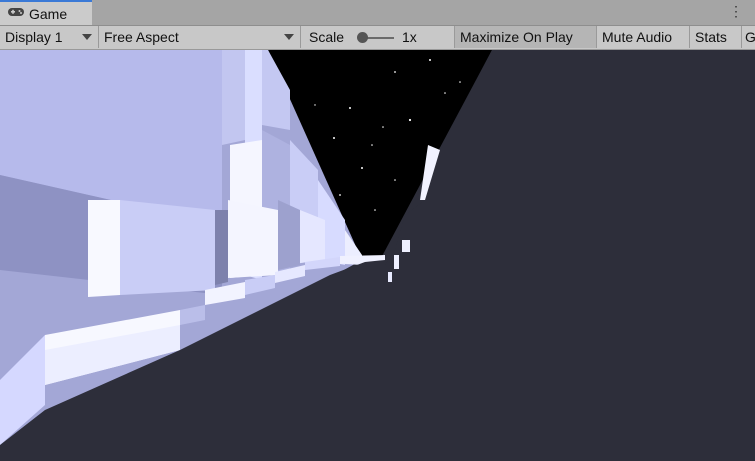 The height and width of the screenshot is (461, 755). I want to click on scale-label: Scale, so click(327, 37).